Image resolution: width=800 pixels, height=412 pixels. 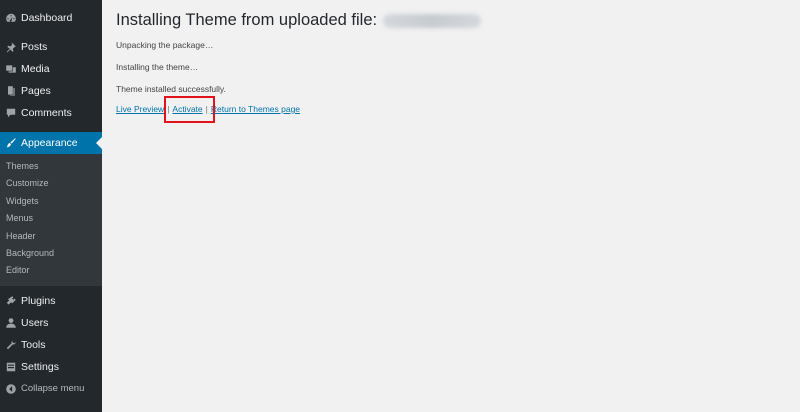 What do you see at coordinates (10, 322) in the screenshot?
I see `user-icon` at bounding box center [10, 322].